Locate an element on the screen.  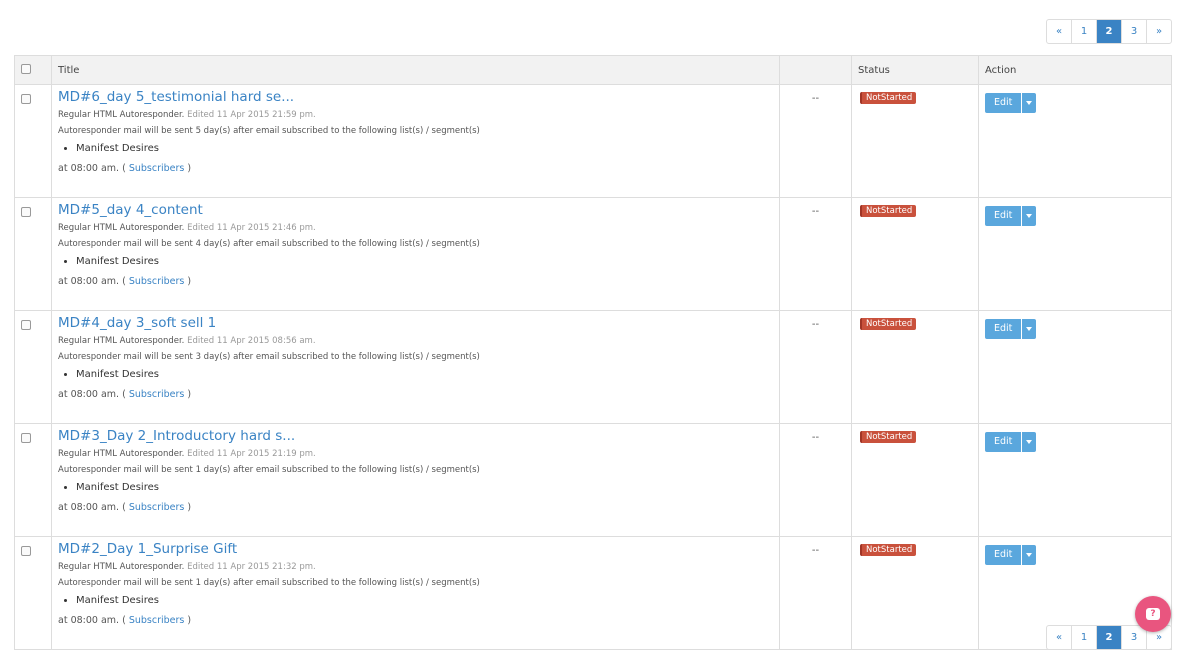
header-blank is located at coordinates (815, 70).